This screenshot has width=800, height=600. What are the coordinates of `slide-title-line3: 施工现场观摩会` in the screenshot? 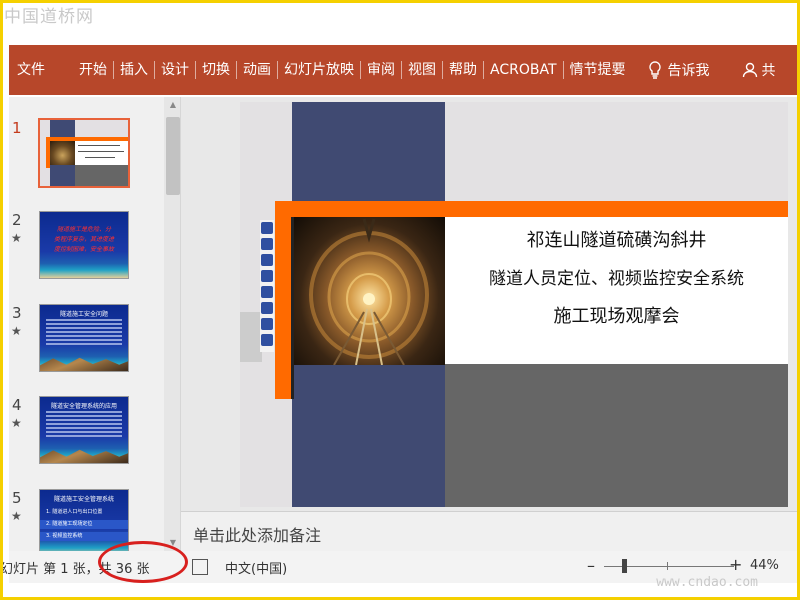 It's located at (616, 316).